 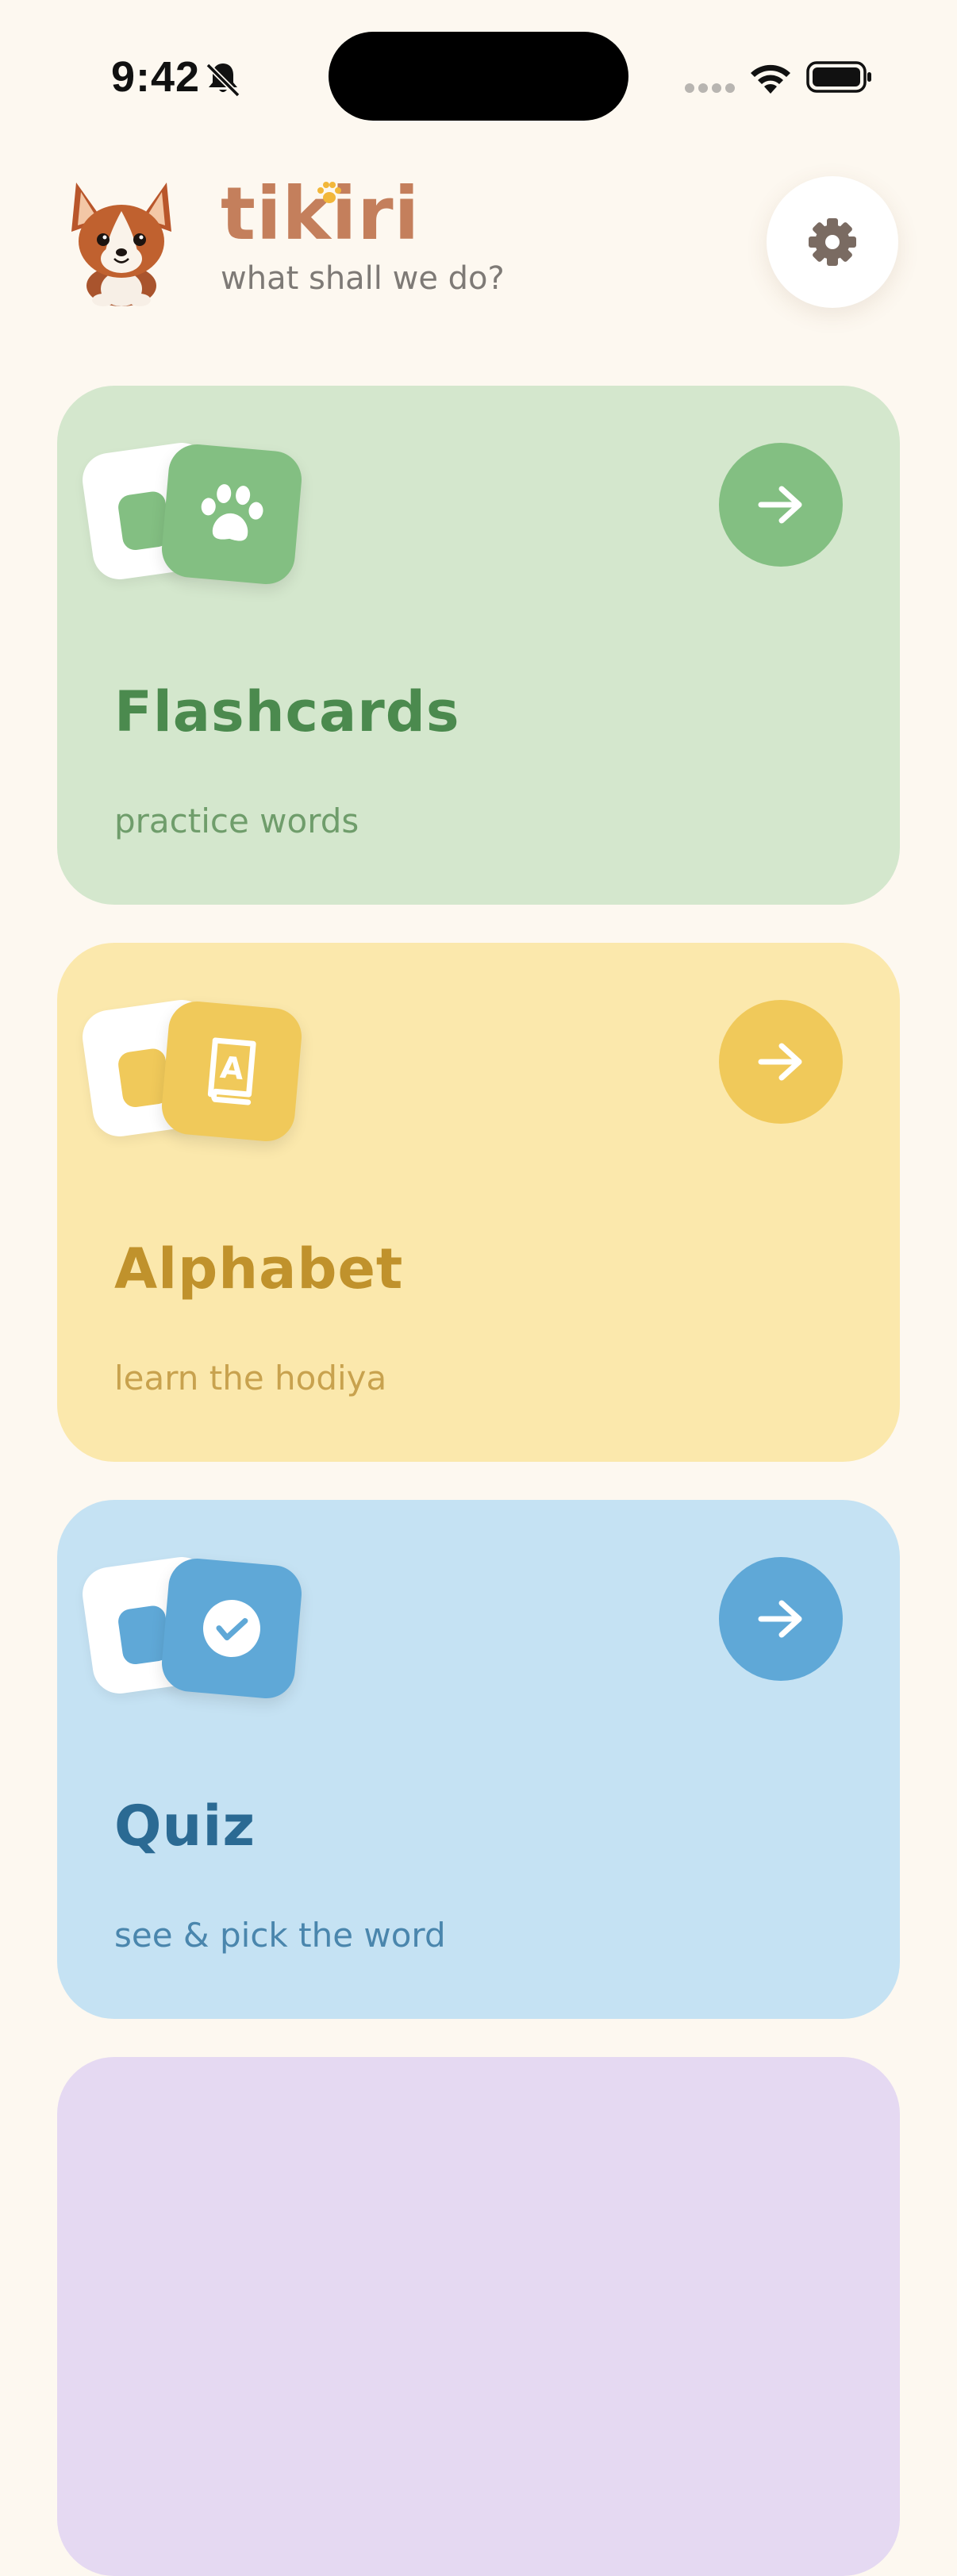 I want to click on battery-icon, so click(x=838, y=77).